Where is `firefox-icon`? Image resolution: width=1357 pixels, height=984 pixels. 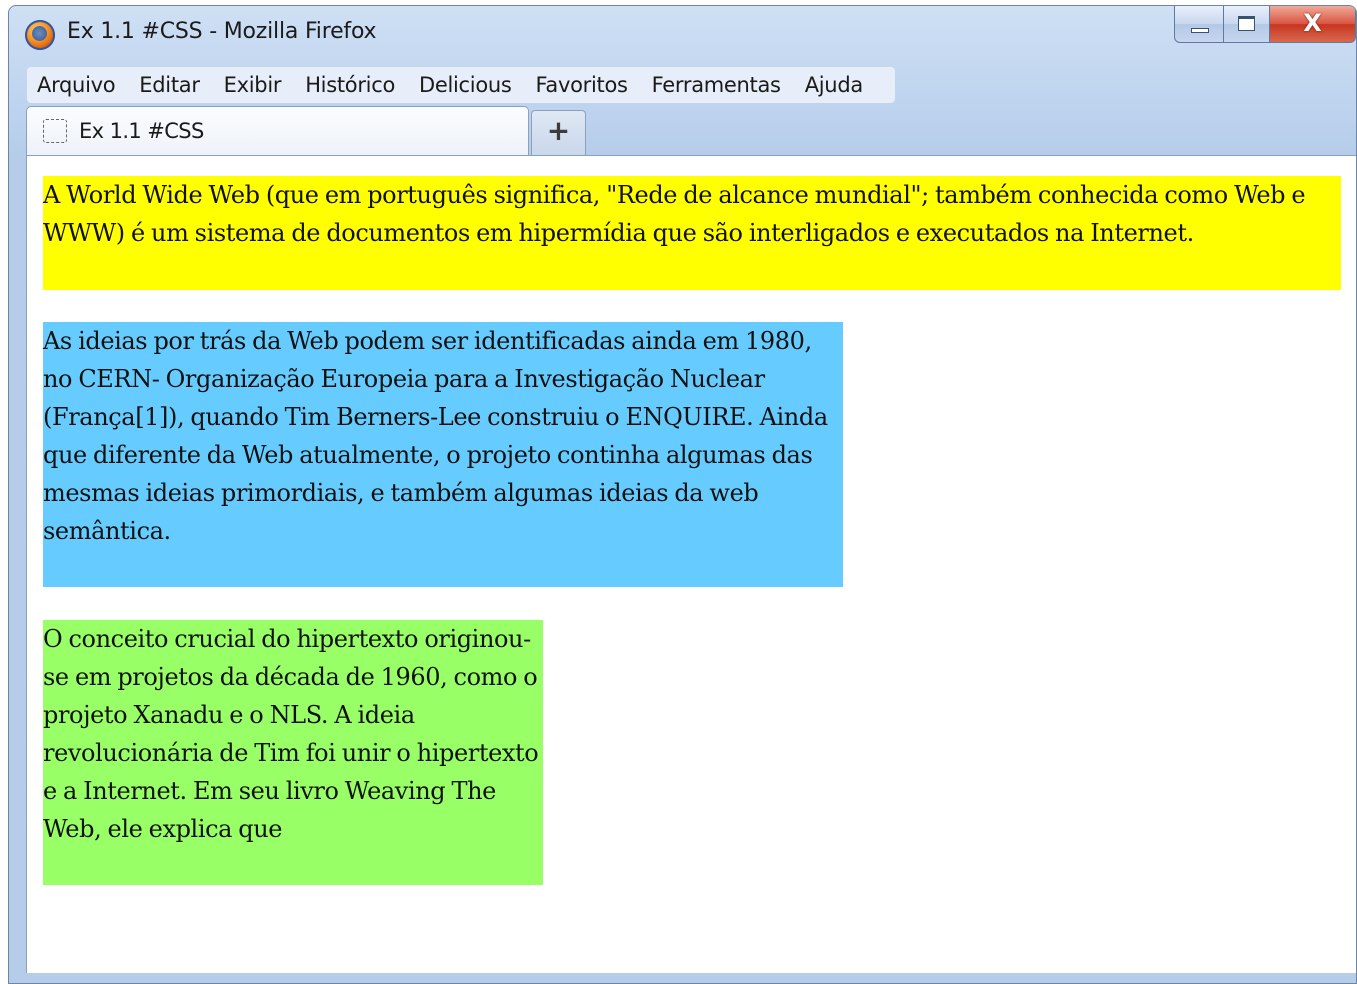 firefox-icon is located at coordinates (40, 35).